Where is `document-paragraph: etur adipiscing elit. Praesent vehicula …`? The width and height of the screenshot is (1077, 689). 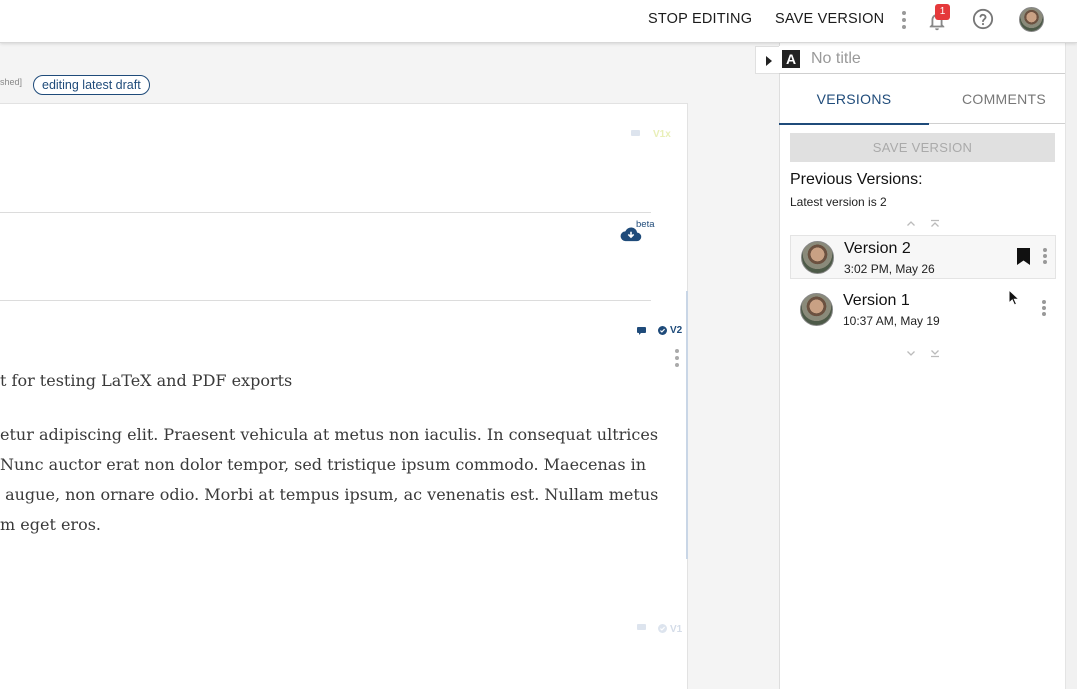
document-paragraph: etur adipiscing elit. Praesent vehicula … is located at coordinates (329, 480).